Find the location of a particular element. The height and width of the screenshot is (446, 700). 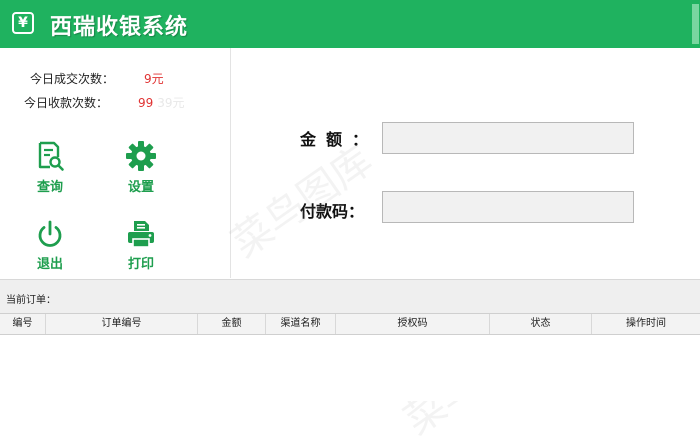

amount-label: 金额： is located at coordinates (339, 139).